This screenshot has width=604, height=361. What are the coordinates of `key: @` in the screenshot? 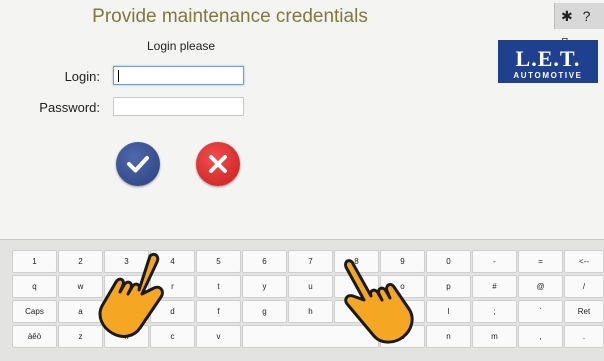 It's located at (540, 286).